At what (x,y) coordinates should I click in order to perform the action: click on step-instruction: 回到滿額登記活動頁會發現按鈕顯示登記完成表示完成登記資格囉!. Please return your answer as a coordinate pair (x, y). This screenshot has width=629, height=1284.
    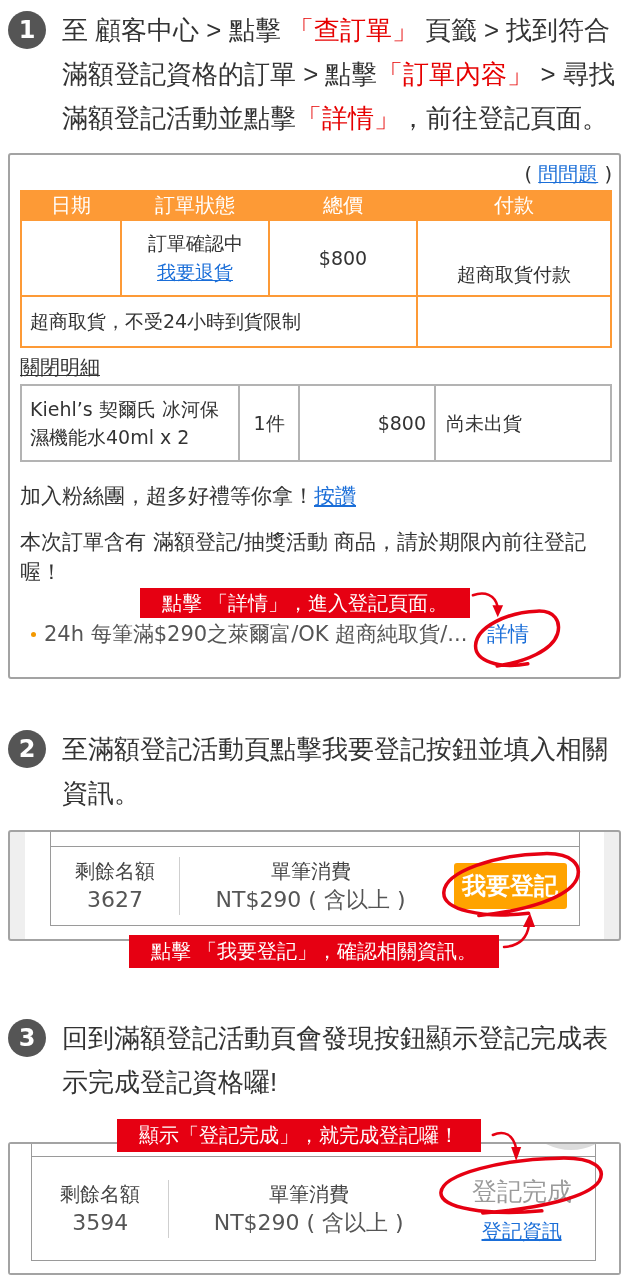
    Looking at the image, I should click on (335, 1060).